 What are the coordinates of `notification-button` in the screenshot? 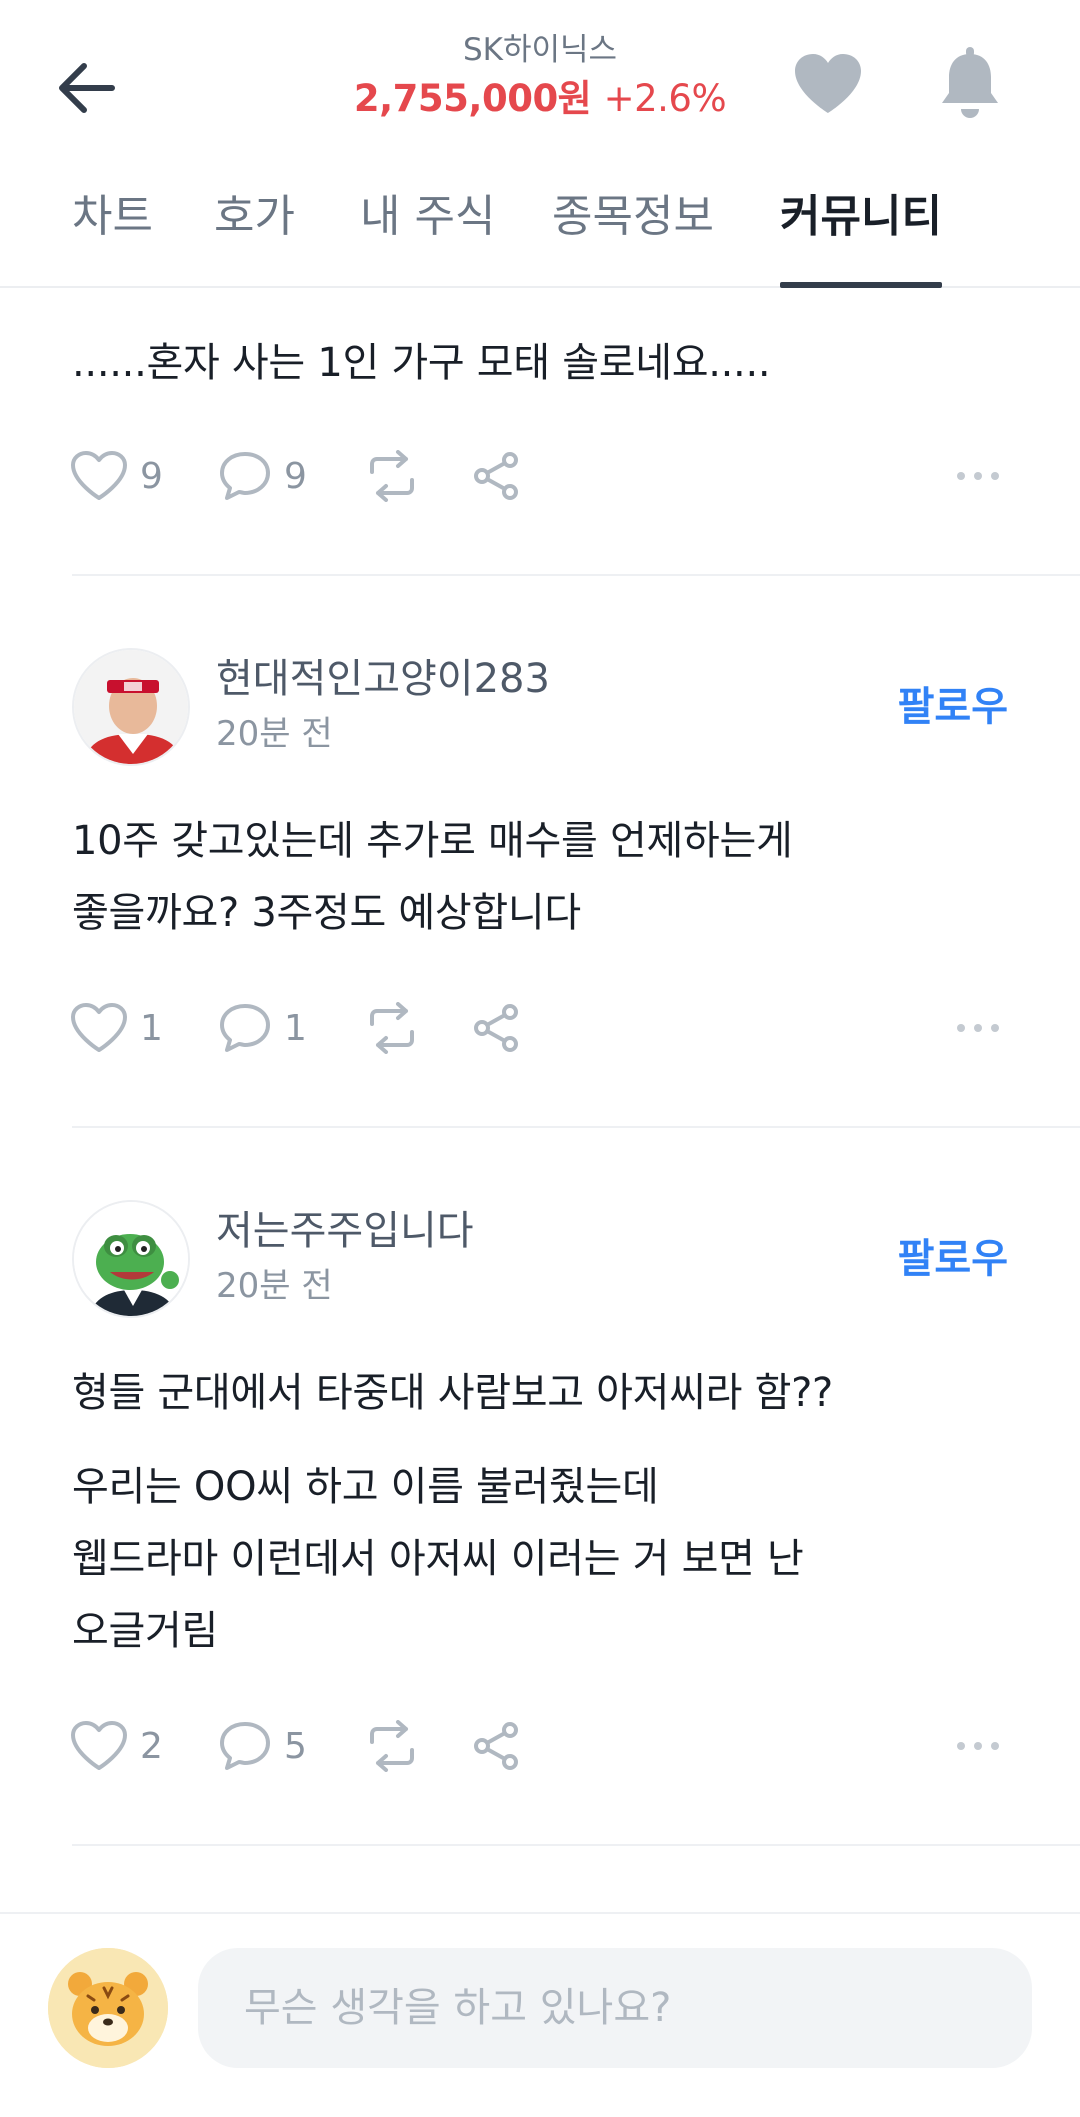 It's located at (970, 84).